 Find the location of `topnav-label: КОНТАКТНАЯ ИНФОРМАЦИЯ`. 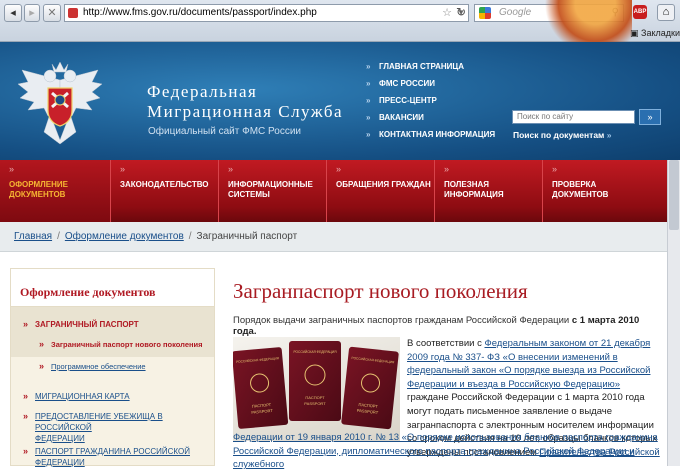

topnav-label: КОНТАКТНАЯ ИНФОРМАЦИЯ is located at coordinates (437, 134).